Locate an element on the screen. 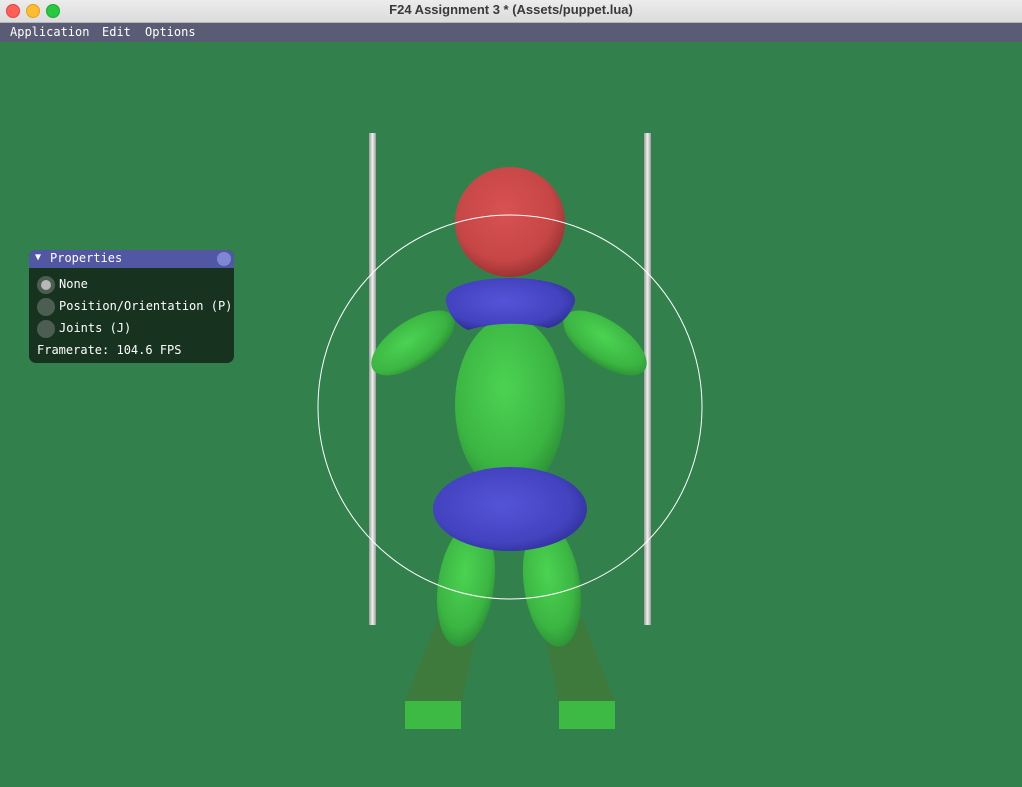 Image resolution: width=1022 pixels, height=787 pixels. shoulders is located at coordinates (510, 304).